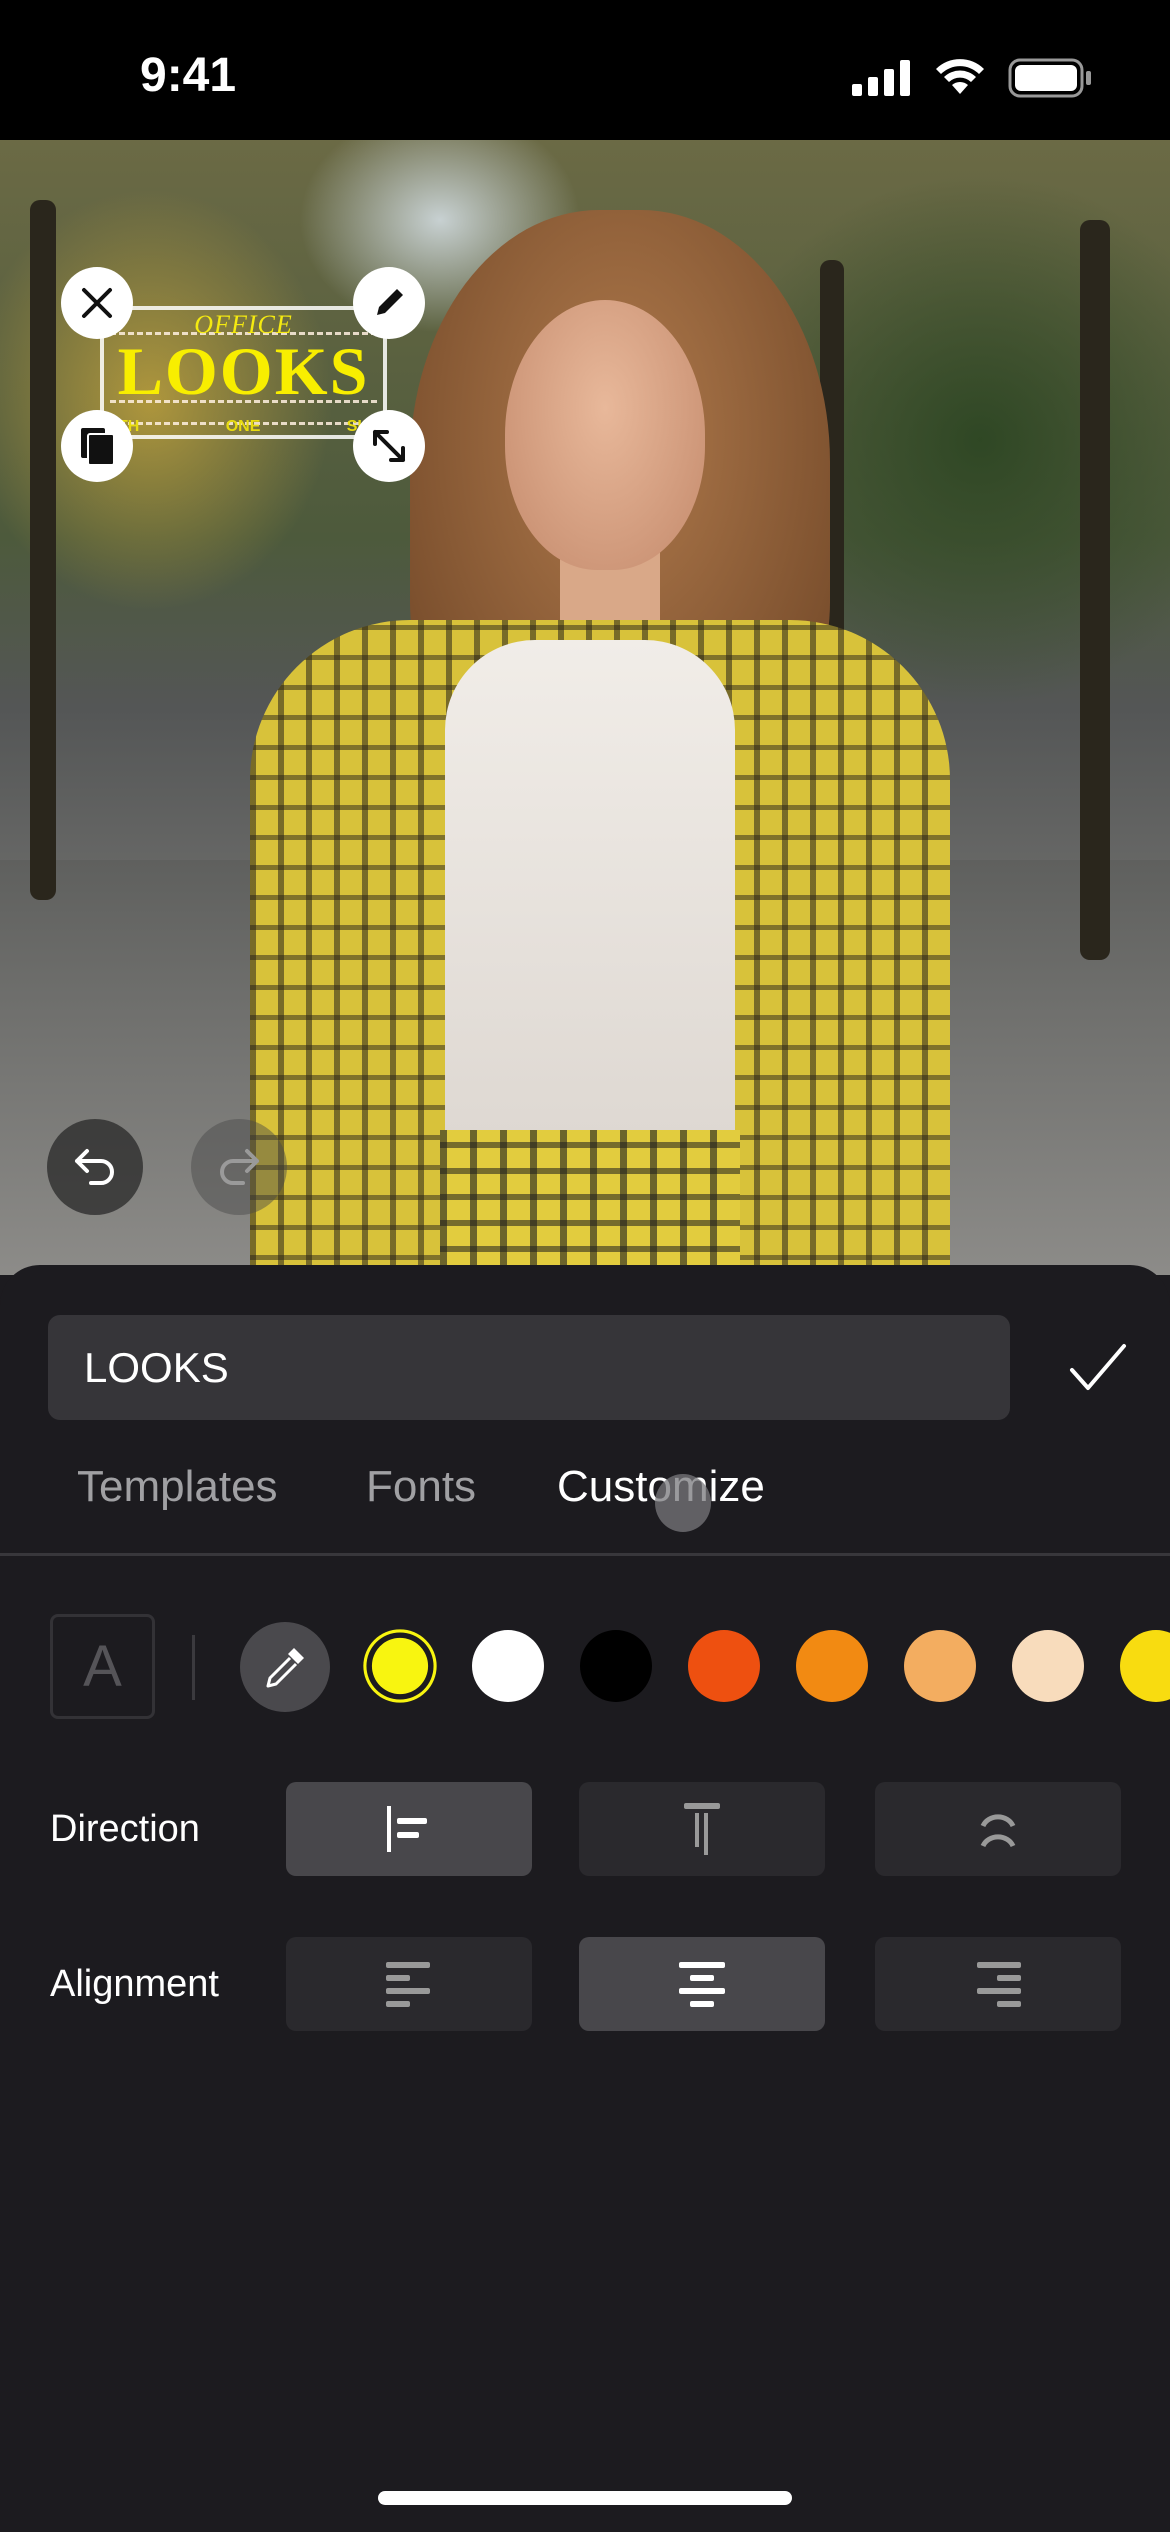  I want to click on tab-templates: Templates, so click(177, 1487).